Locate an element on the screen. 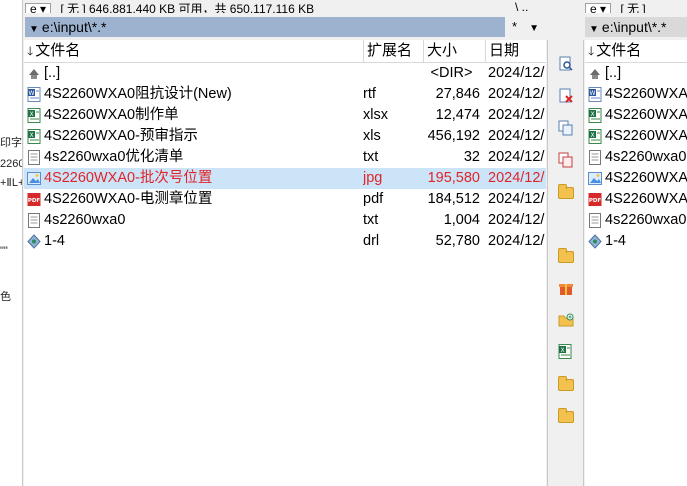 The width and height of the screenshot is (687, 486). file-row-right: 4S2260WXA0 is located at coordinates (636, 178).